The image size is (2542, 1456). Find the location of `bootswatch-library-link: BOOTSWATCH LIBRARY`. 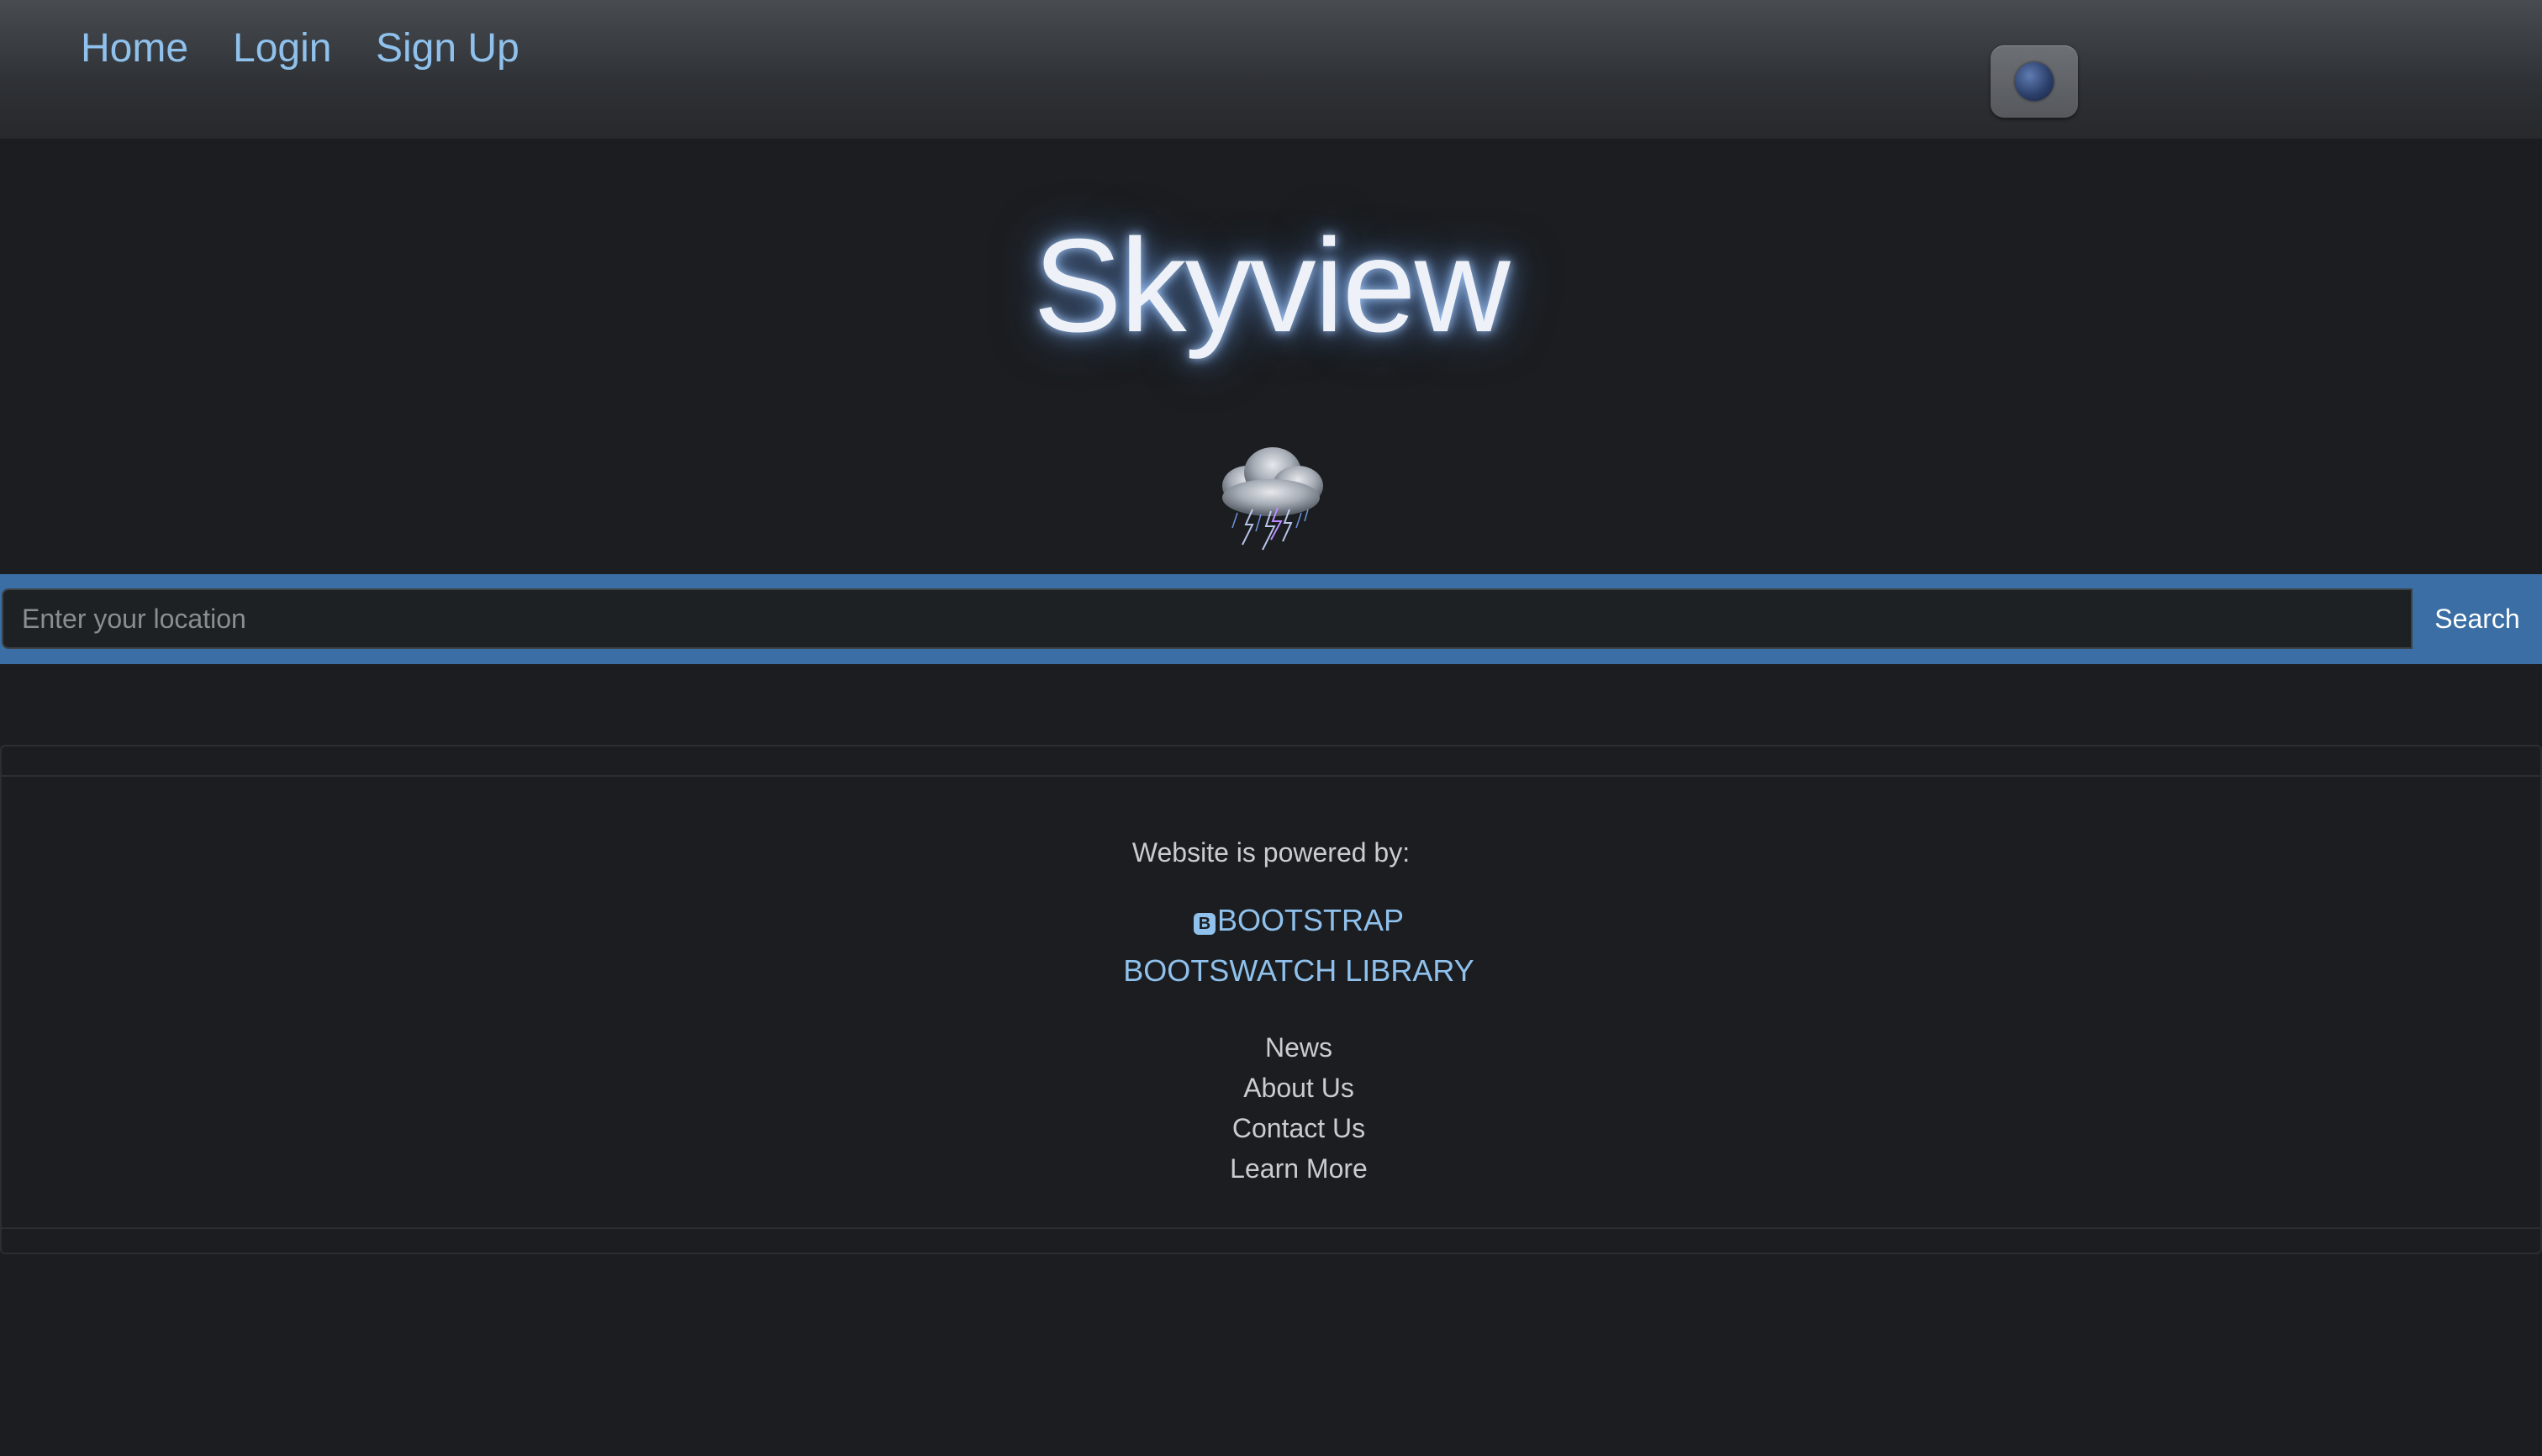

bootswatch-library-link: BOOTSWATCH LIBRARY is located at coordinates (1272, 971).